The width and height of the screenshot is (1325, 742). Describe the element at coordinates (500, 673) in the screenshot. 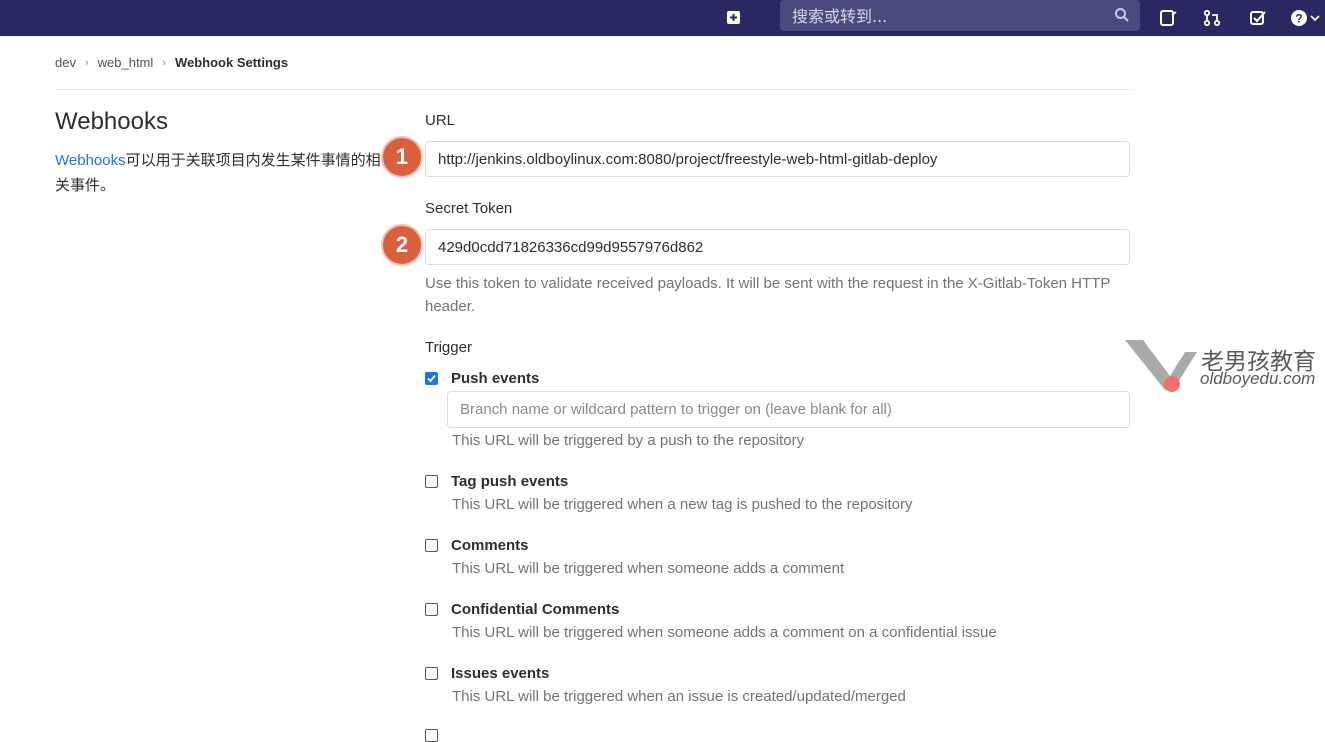

I see `issues-events-label: Issues events` at that location.